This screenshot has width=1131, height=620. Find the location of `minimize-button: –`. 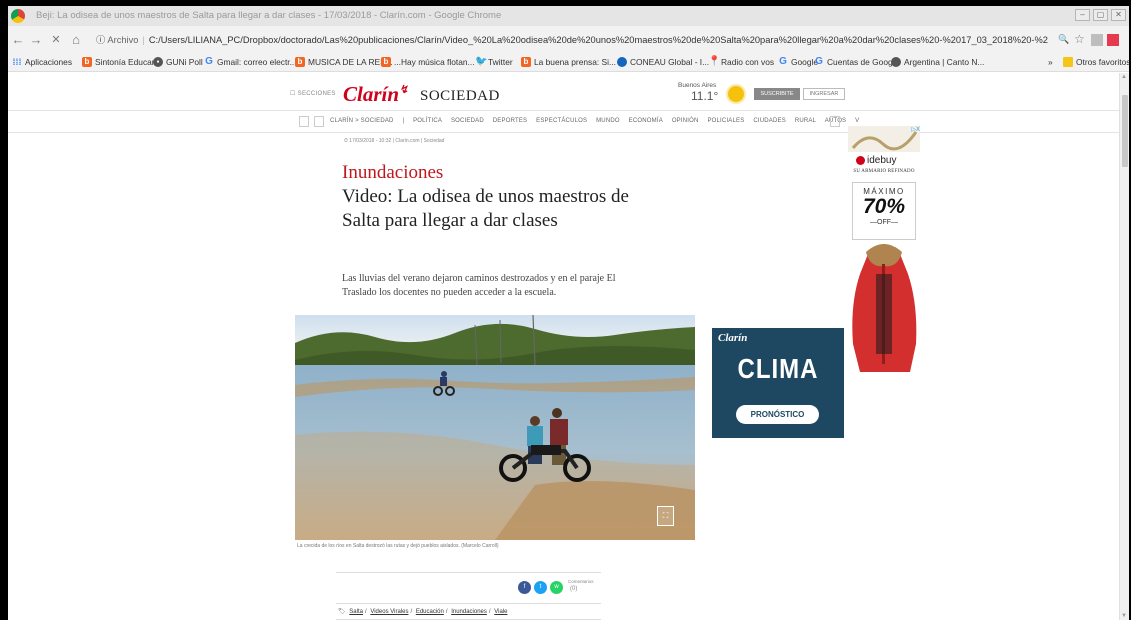

minimize-button: – is located at coordinates (1082, 15).